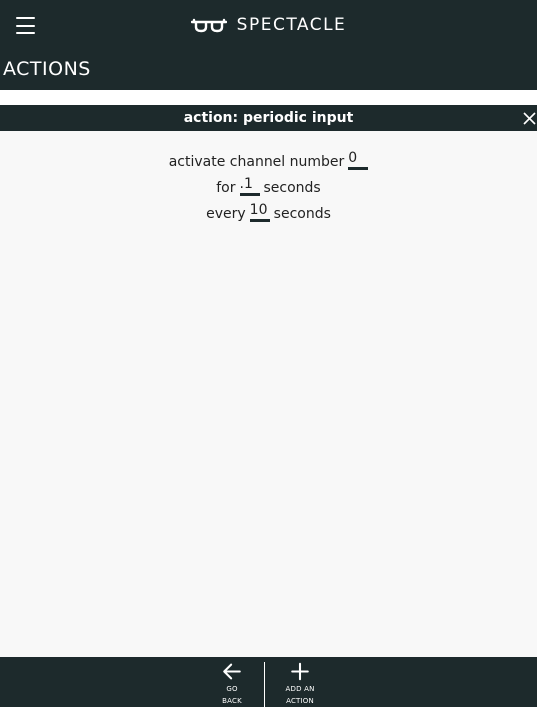 Image resolution: width=537 pixels, height=707 pixels. I want to click on top-bar: SPECTACLE ACTIONS, so click(268, 45).